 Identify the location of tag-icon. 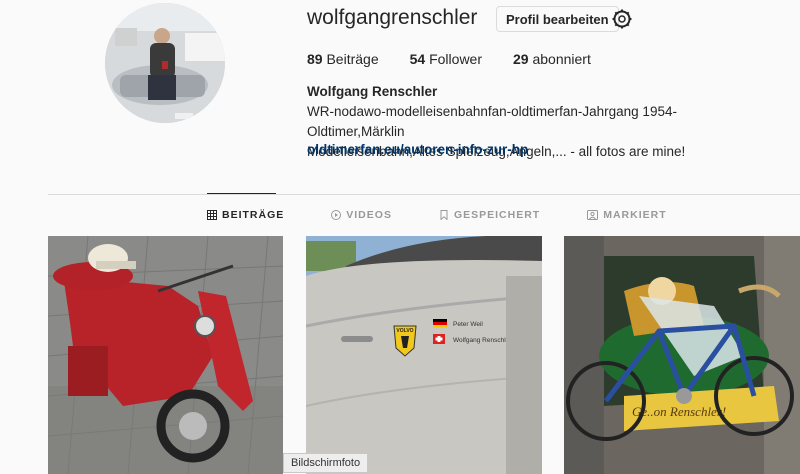
(593, 215).